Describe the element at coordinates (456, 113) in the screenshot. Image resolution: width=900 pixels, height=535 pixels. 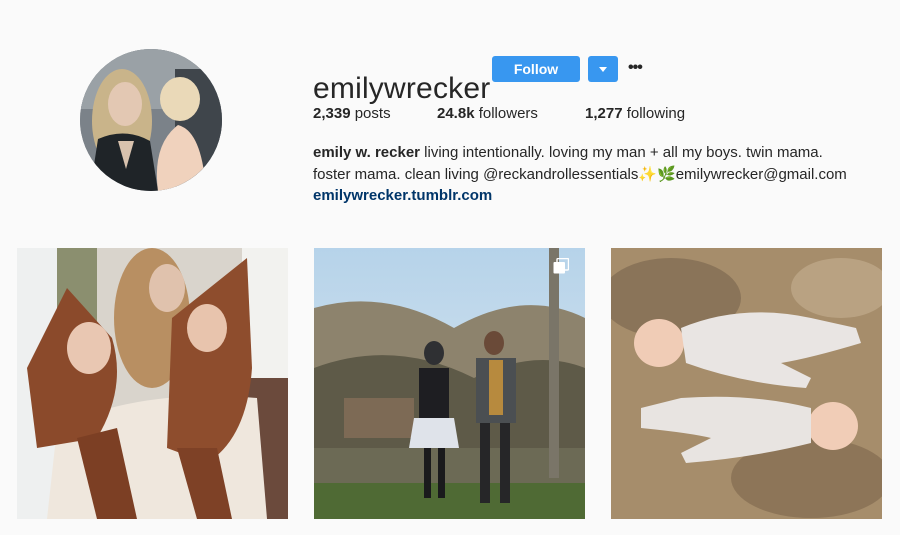
I see `followers-count: 24.8k` at that location.